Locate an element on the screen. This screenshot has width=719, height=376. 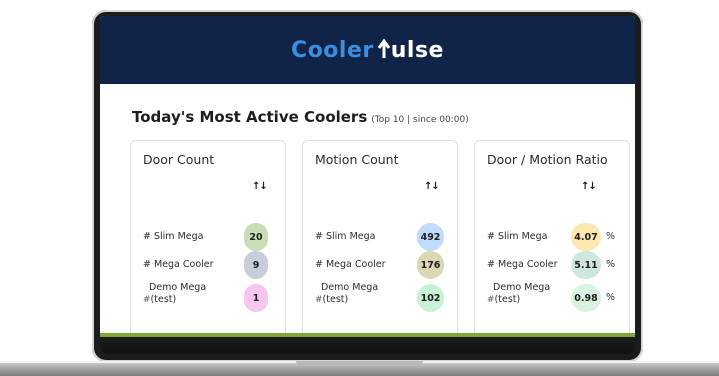
section-subtitle: (Top 10 | since 00:00) is located at coordinates (420, 120).